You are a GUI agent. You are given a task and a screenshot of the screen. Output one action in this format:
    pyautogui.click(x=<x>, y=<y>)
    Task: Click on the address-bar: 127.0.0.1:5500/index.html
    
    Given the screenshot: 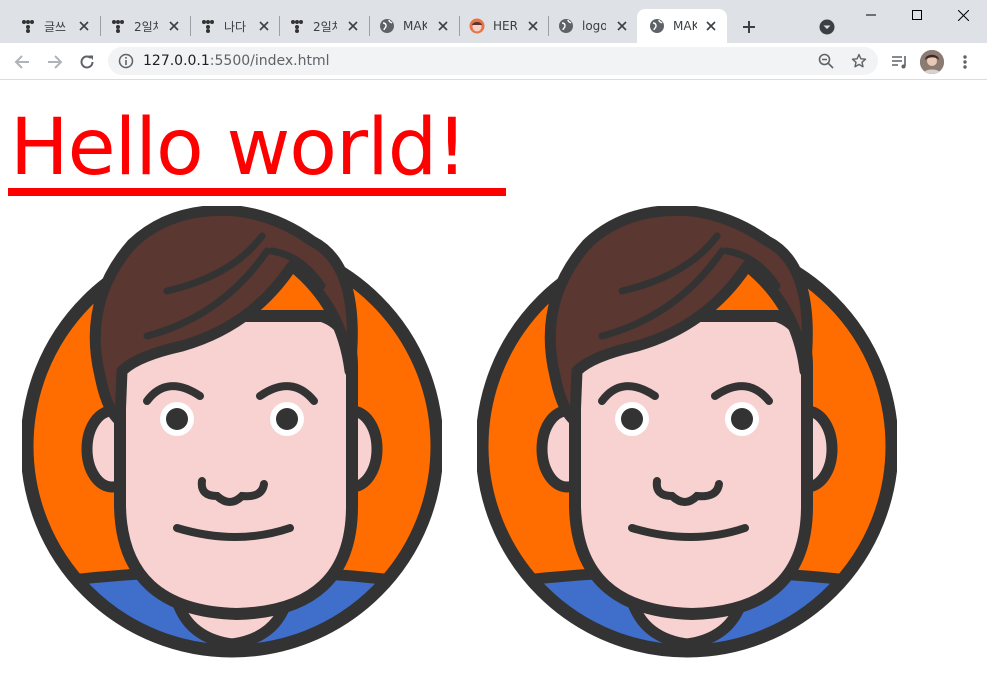 What is the action you would take?
    pyautogui.click(x=493, y=61)
    